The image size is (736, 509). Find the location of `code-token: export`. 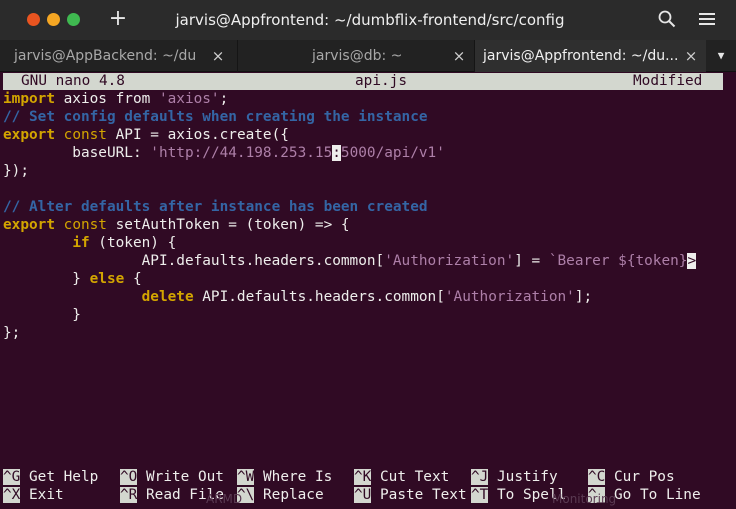

code-token: export is located at coordinates (29, 135).